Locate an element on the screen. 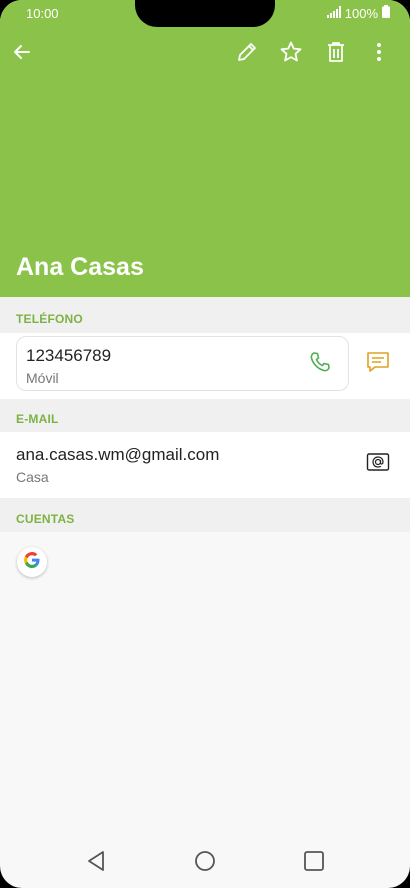  nav-back-button is located at coordinates (96, 863).